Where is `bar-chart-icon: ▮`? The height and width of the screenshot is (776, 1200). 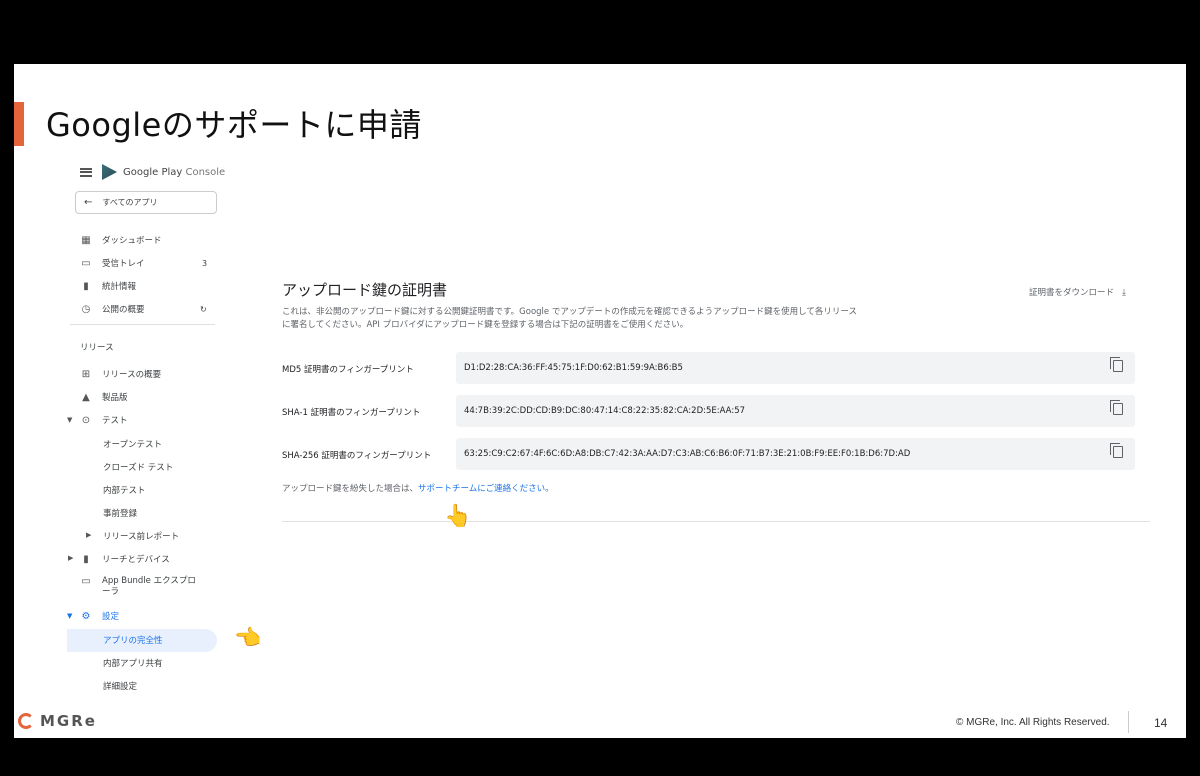
bar-chart-icon: ▮ is located at coordinates (86, 286).